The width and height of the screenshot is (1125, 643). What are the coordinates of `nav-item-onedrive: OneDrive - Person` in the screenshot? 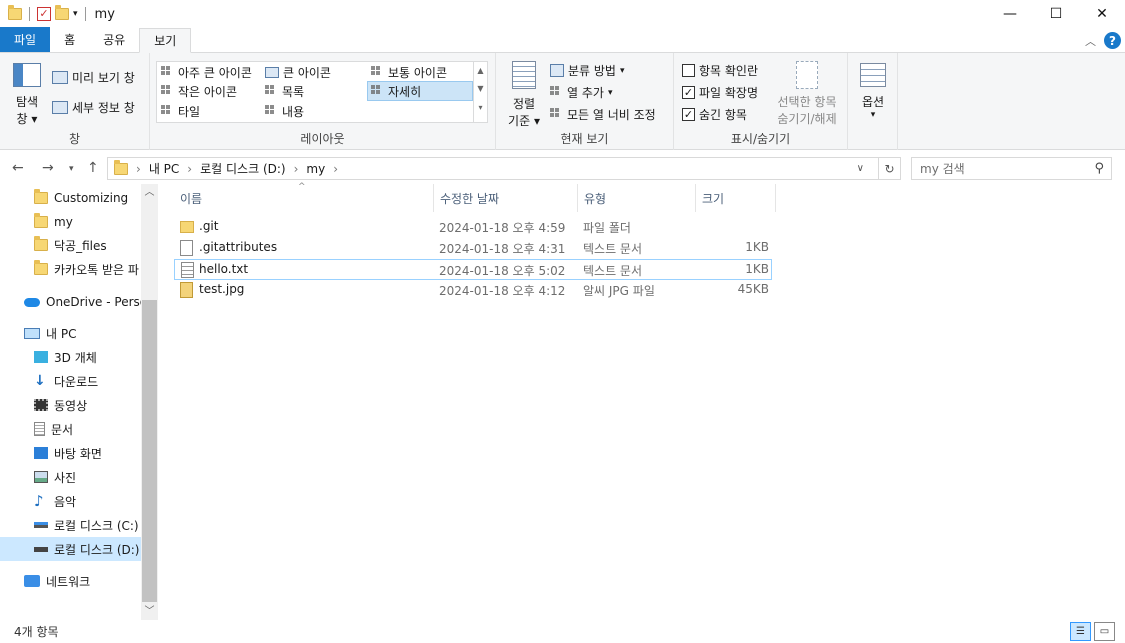 It's located at (77, 302).